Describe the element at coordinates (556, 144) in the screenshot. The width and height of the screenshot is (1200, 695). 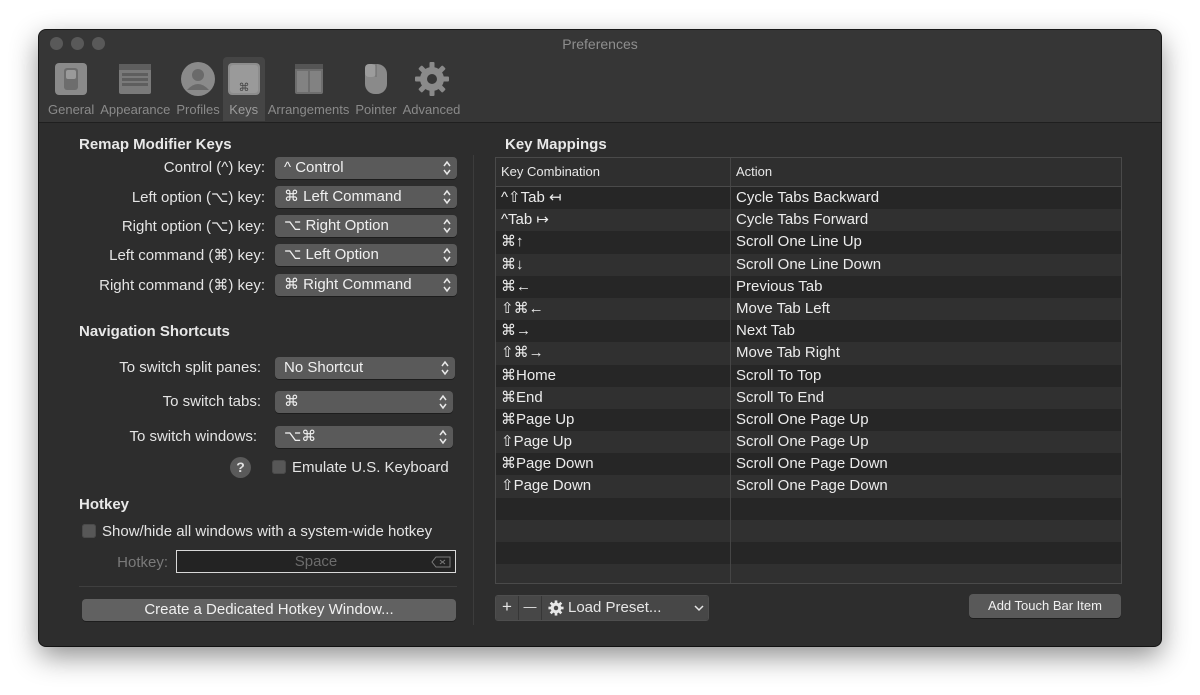
I see `key-mappings-heading: Key Mappings` at that location.